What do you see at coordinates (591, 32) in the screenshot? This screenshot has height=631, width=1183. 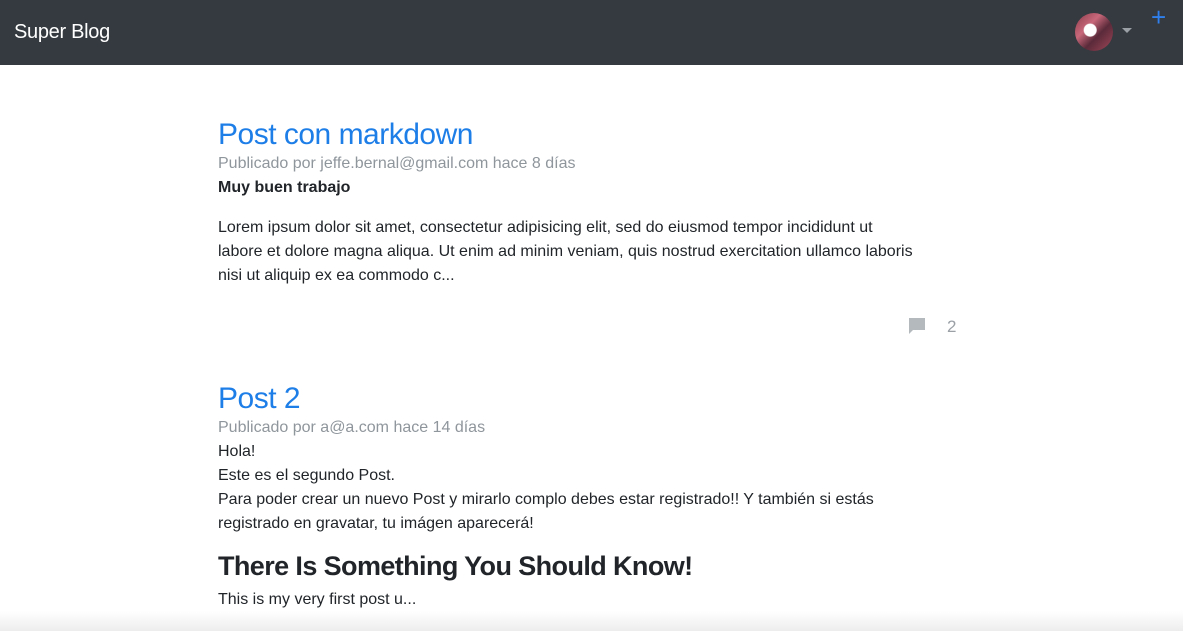 I see `top-navbar: Super Blog +` at bounding box center [591, 32].